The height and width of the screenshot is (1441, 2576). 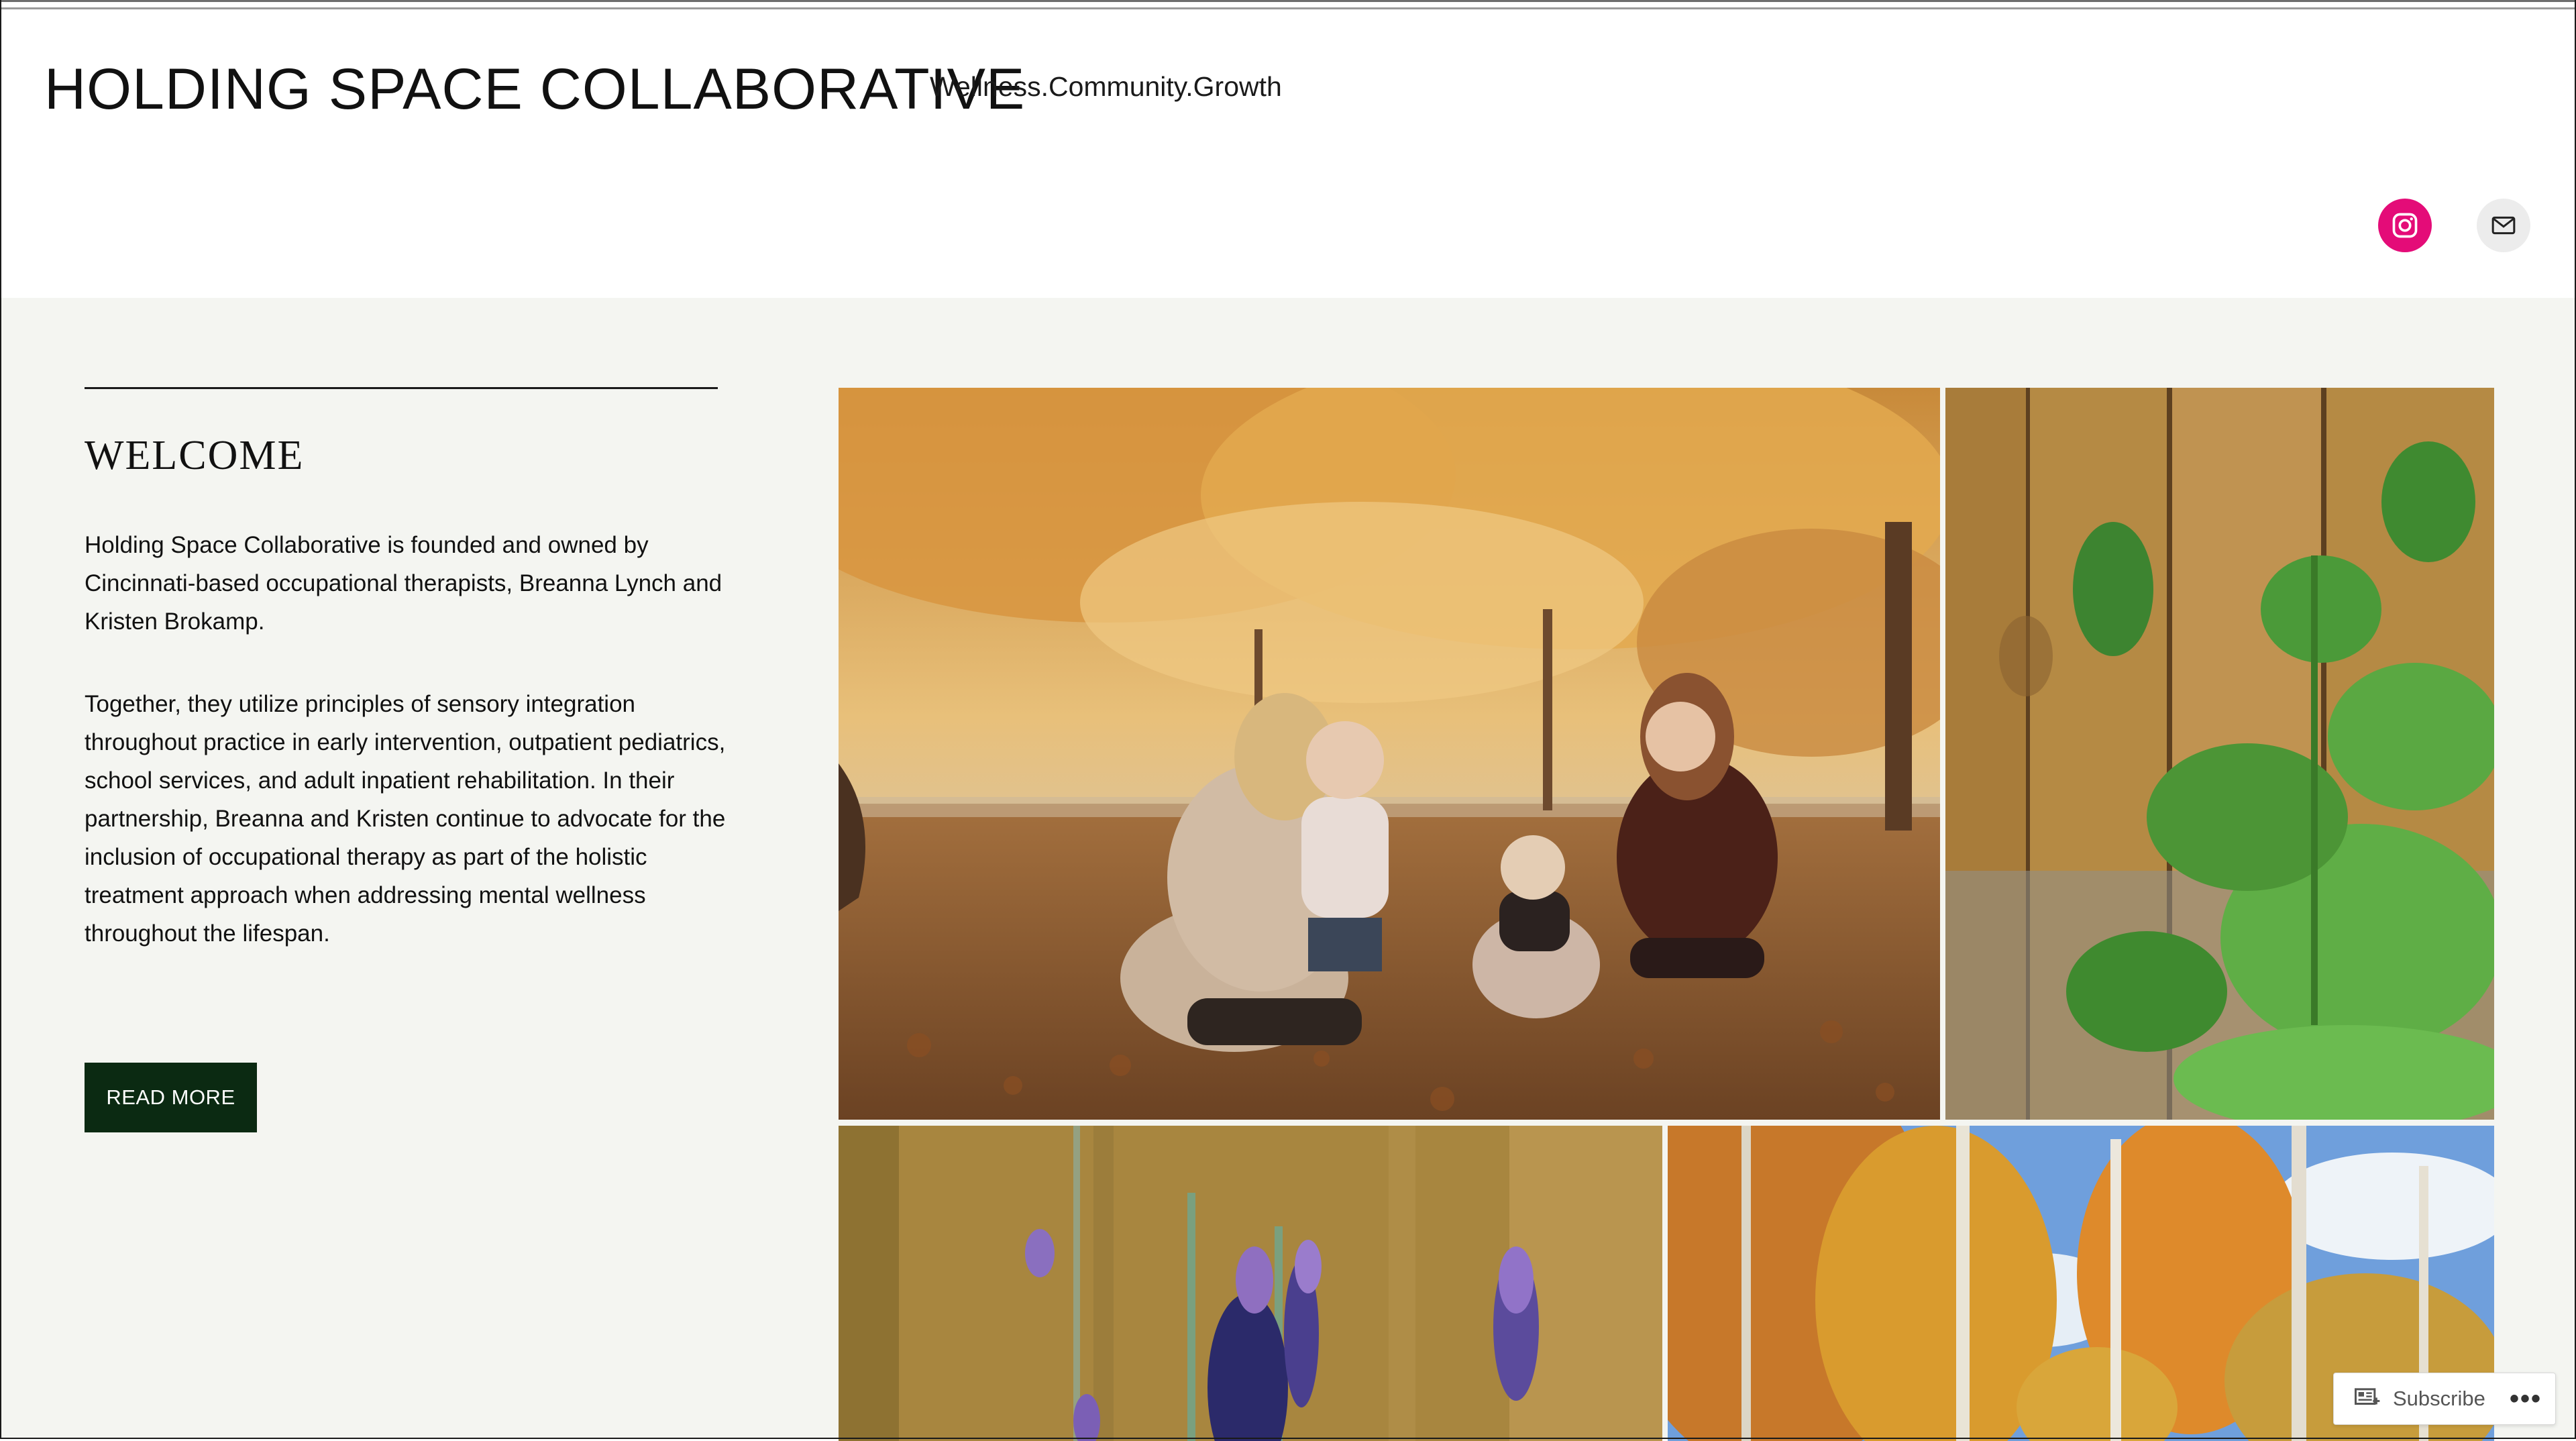 I want to click on mint-plant-illustration, so click(x=2219, y=754).